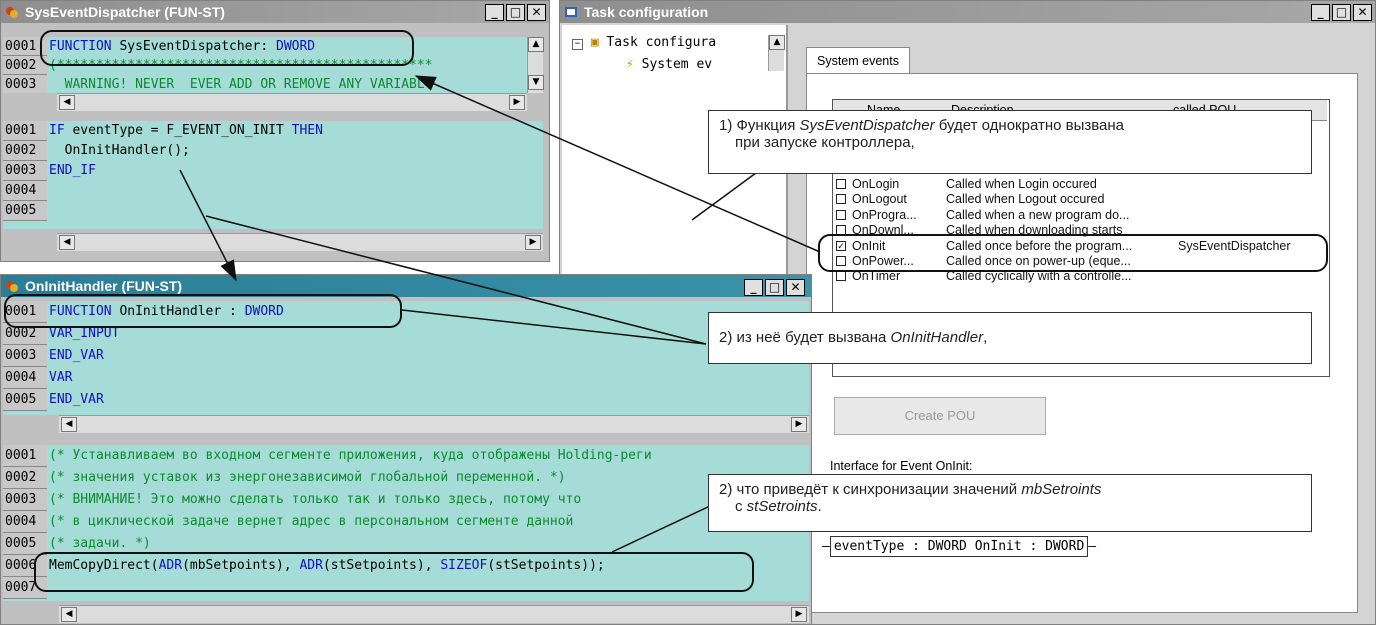 The width and height of the screenshot is (1376, 625). I want to click on highlight-oninit-event, so click(1073, 253).